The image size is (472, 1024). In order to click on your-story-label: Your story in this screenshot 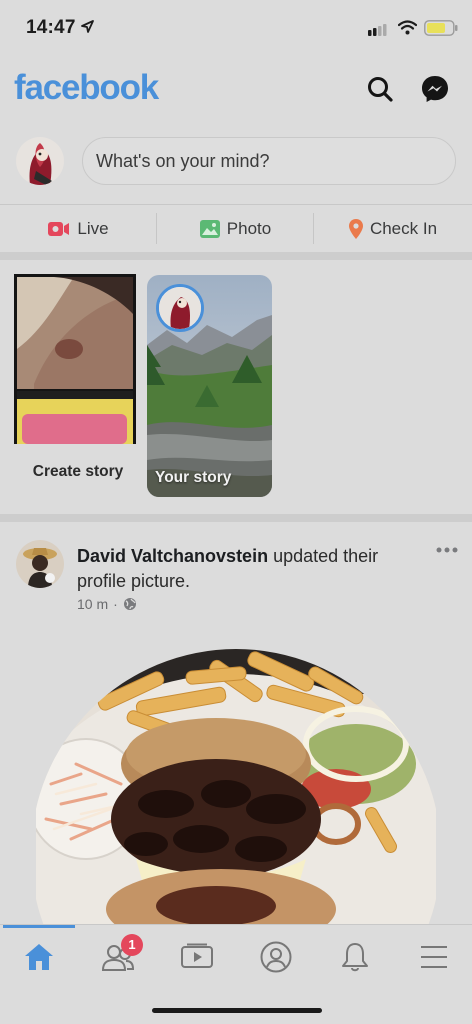, I will do `click(193, 477)`.